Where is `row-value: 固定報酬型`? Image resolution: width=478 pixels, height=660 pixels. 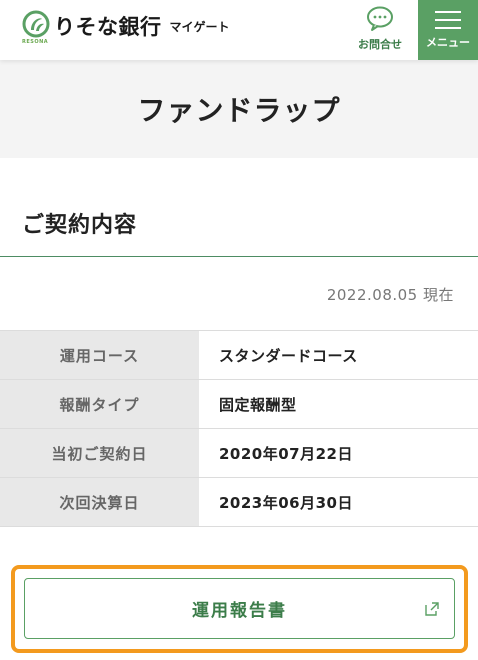 row-value: 固定報酬型 is located at coordinates (258, 404).